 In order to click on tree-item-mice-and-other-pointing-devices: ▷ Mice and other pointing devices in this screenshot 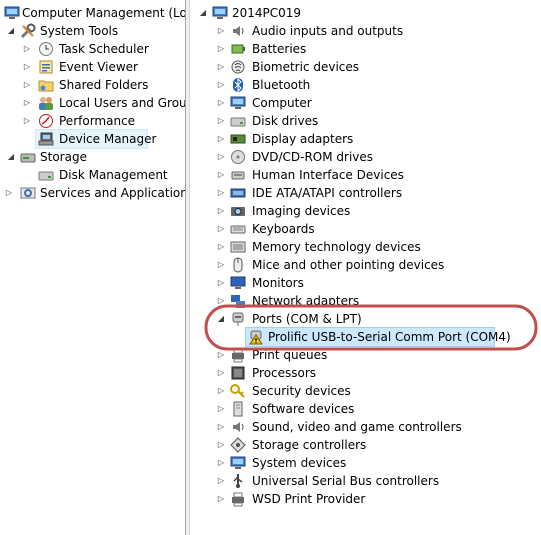, I will do `click(360, 265)`.